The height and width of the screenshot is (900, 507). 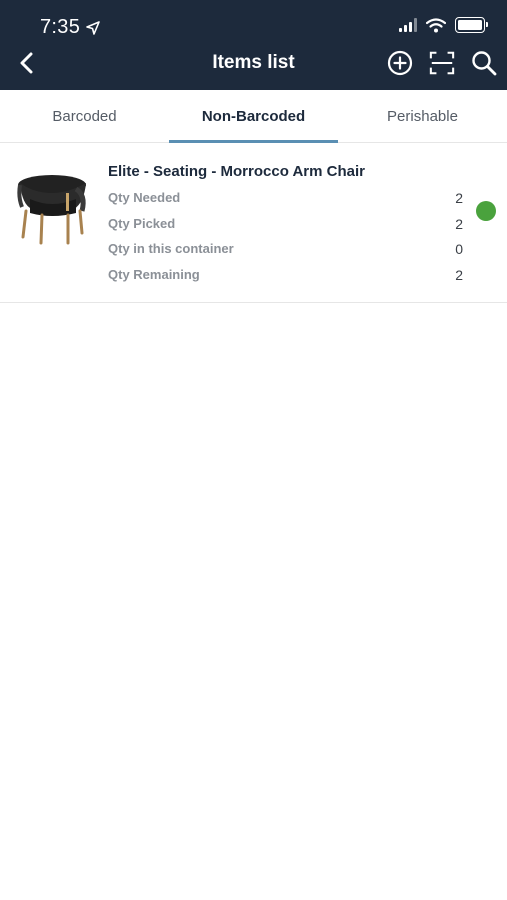 I want to click on qty-remaining-value: 2, so click(x=459, y=275).